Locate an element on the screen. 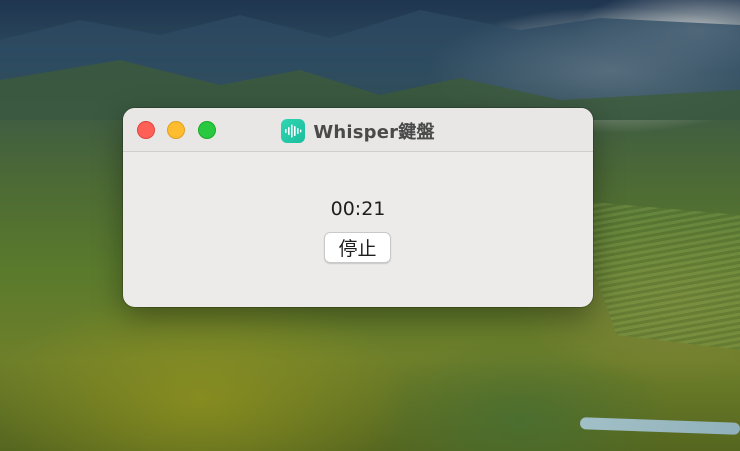  waveform-icon is located at coordinates (293, 131).